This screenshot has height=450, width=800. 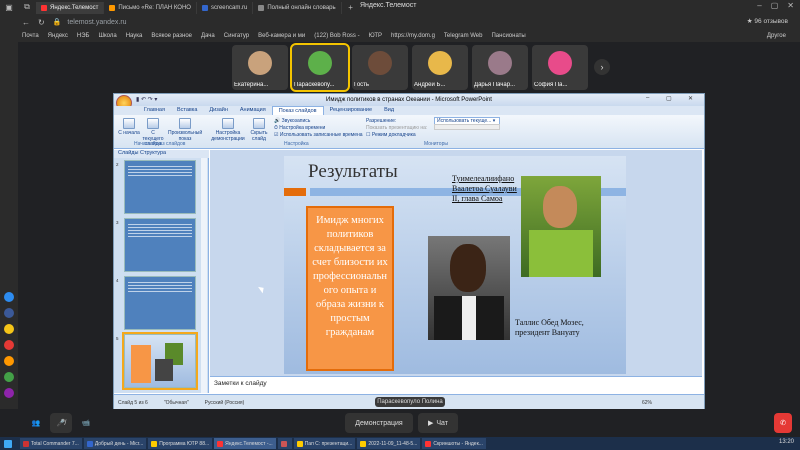 I want to click on mic-off-button: 🎤̸, so click(x=61, y=423).